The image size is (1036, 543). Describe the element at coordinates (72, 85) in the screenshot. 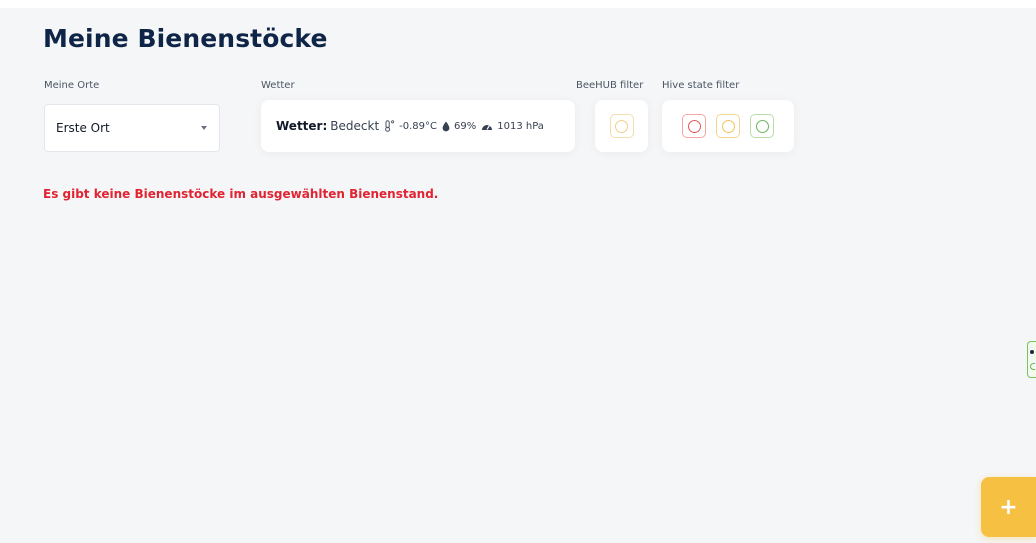

I see `location-label: Meine Orte` at that location.